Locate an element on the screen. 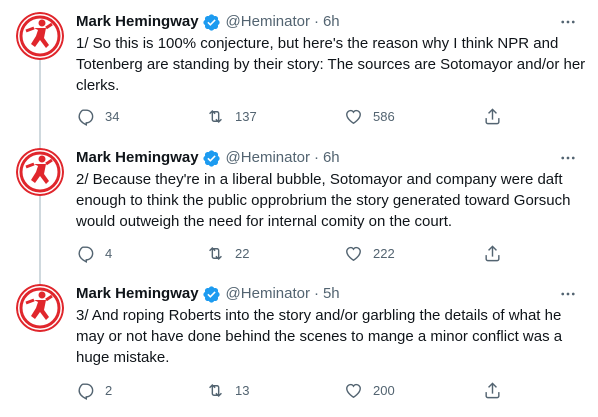  retweet-count: 13 is located at coordinates (242, 390).